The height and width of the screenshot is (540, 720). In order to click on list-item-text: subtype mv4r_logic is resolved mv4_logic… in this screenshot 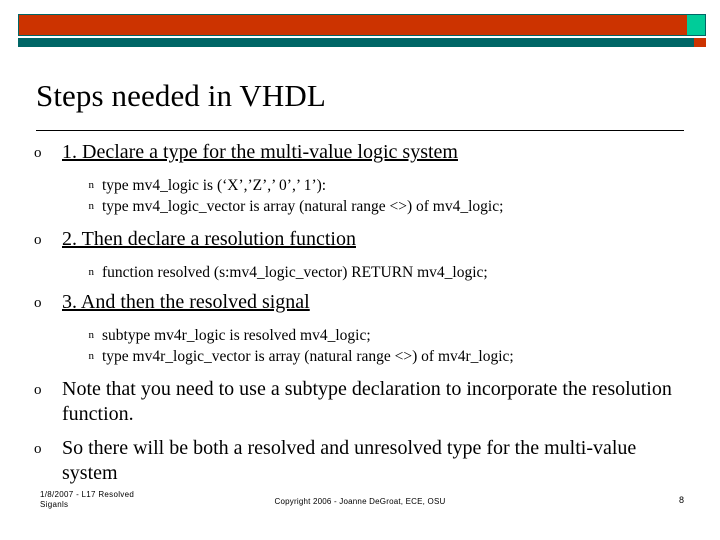, I will do `click(236, 335)`.